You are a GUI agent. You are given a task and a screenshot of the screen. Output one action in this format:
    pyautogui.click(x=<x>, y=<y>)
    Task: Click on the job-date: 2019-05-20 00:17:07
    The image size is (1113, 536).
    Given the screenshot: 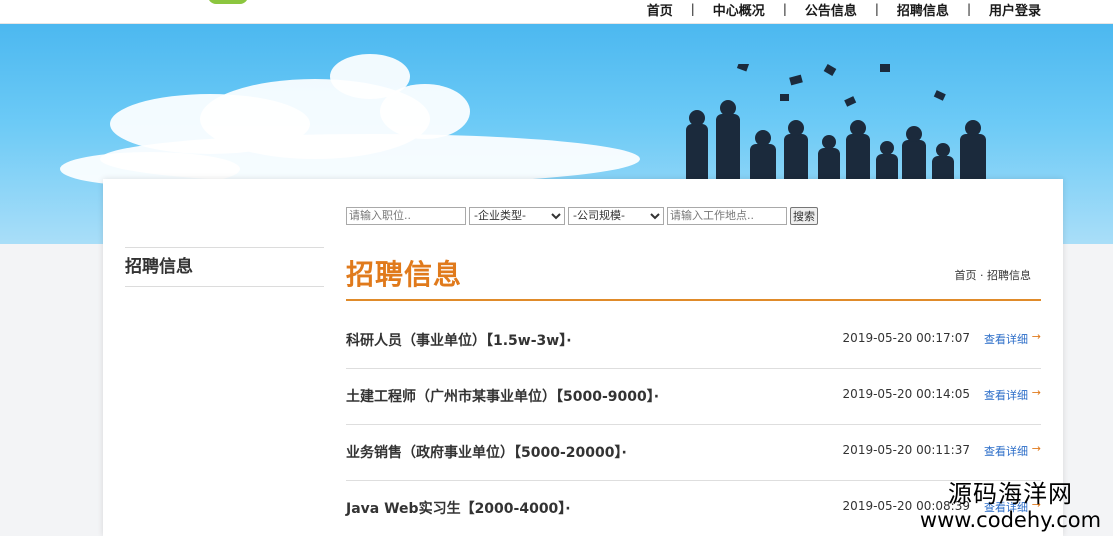 What is the action you would take?
    pyautogui.click(x=906, y=338)
    